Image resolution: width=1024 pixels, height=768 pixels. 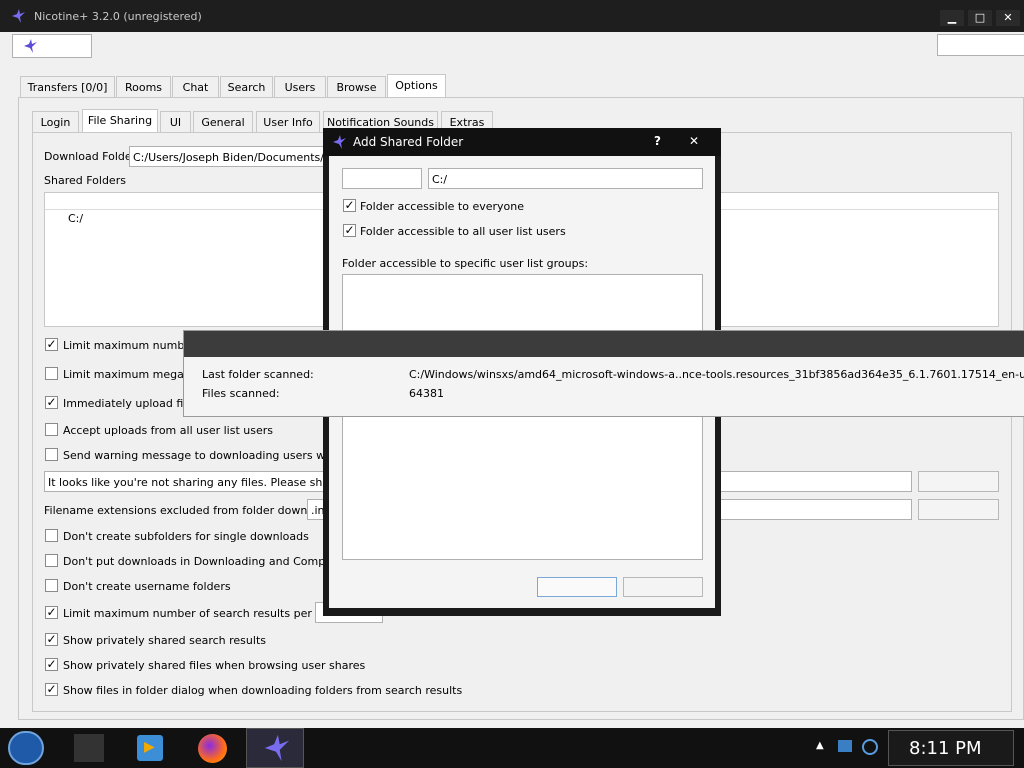 I want to click on subtab-general: General, so click(x=223, y=122).